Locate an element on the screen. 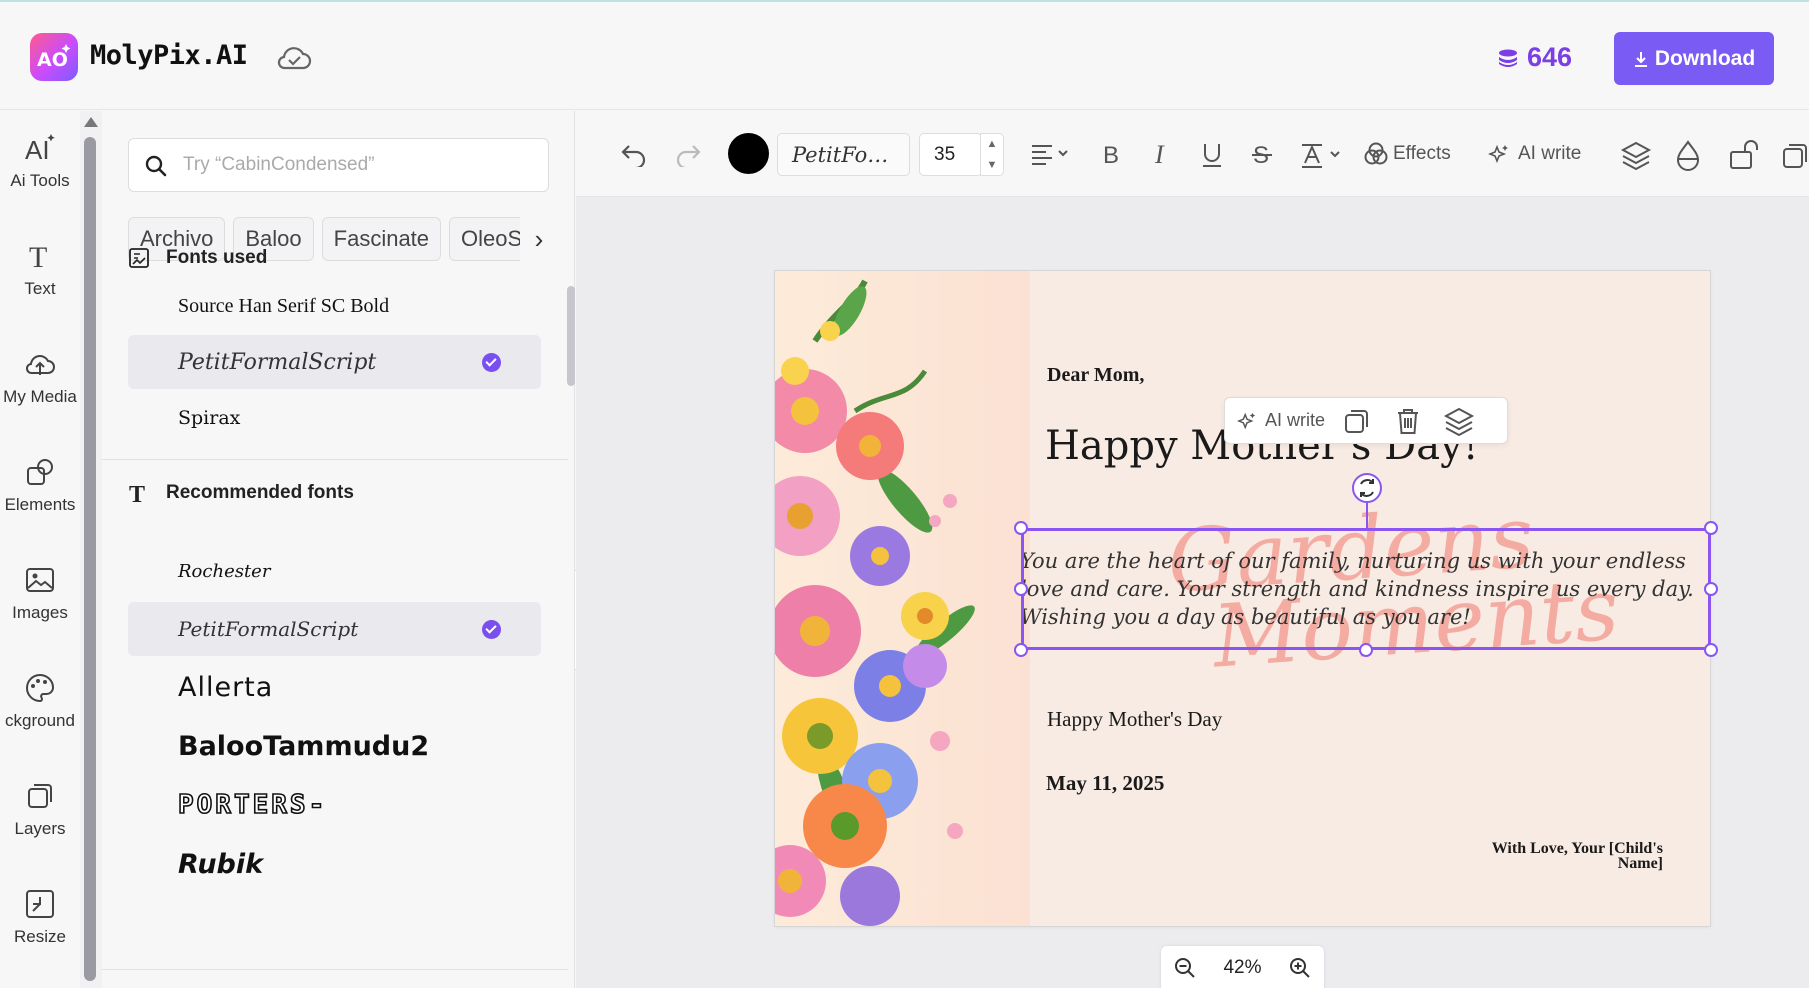 The width and height of the screenshot is (1809, 988). redo-icon is located at coordinates (688, 154).